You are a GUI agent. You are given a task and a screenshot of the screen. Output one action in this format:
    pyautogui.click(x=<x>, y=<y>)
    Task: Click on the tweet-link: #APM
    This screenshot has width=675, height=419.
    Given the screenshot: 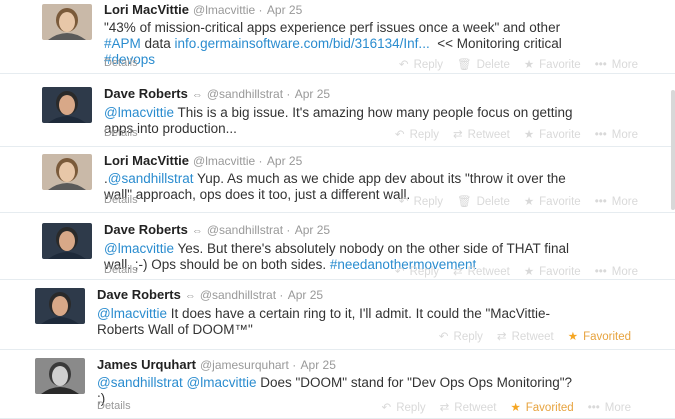 What is the action you would take?
    pyautogui.click(x=122, y=43)
    